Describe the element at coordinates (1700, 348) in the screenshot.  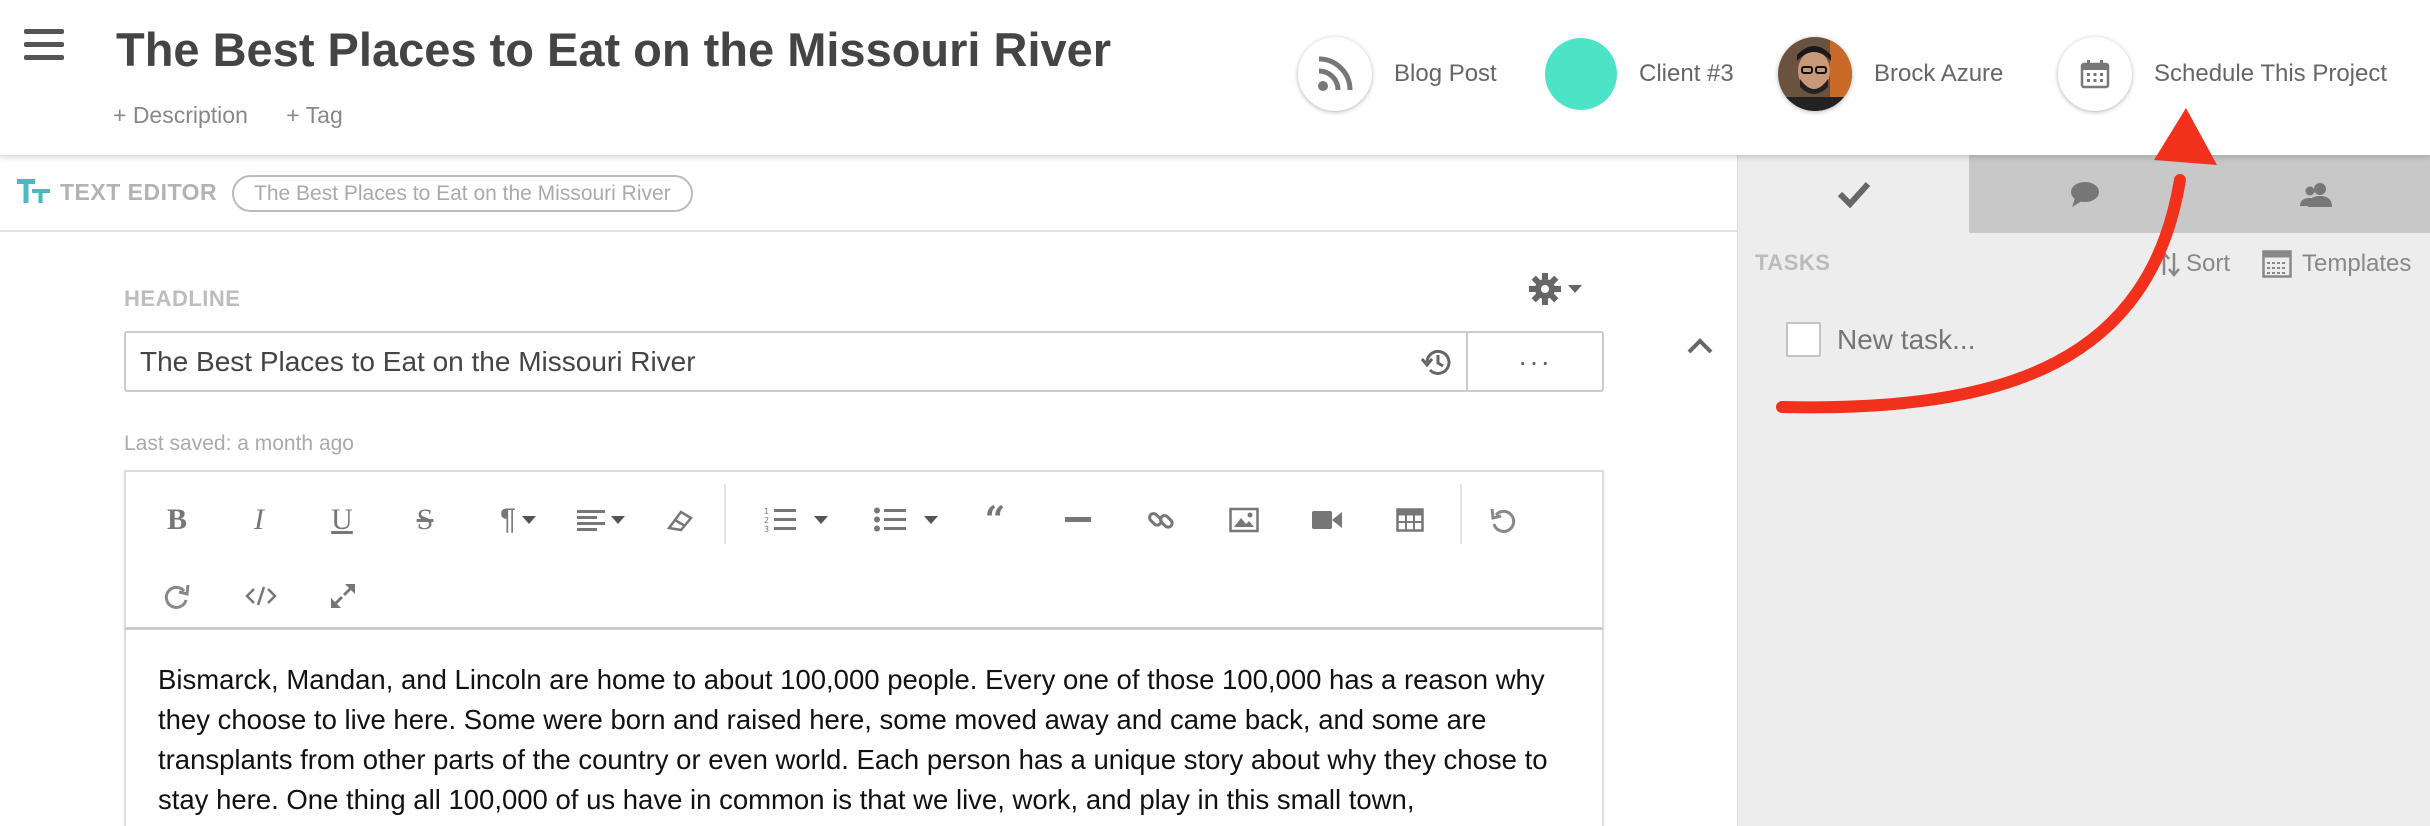
I see `collapse-chevron-icon` at that location.